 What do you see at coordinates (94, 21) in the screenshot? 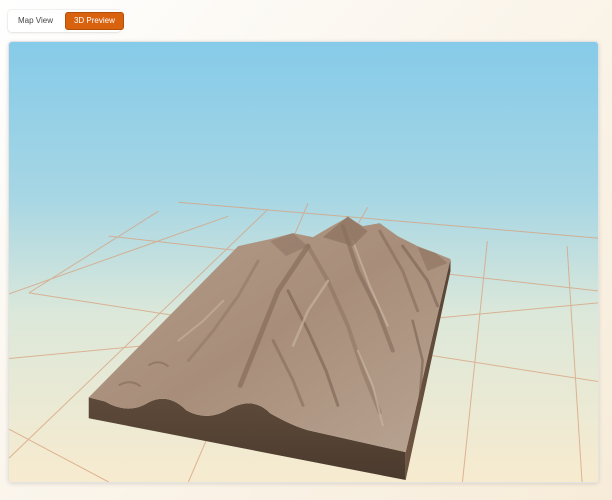
I see `tab-3d-preview: 3D Preview` at bounding box center [94, 21].